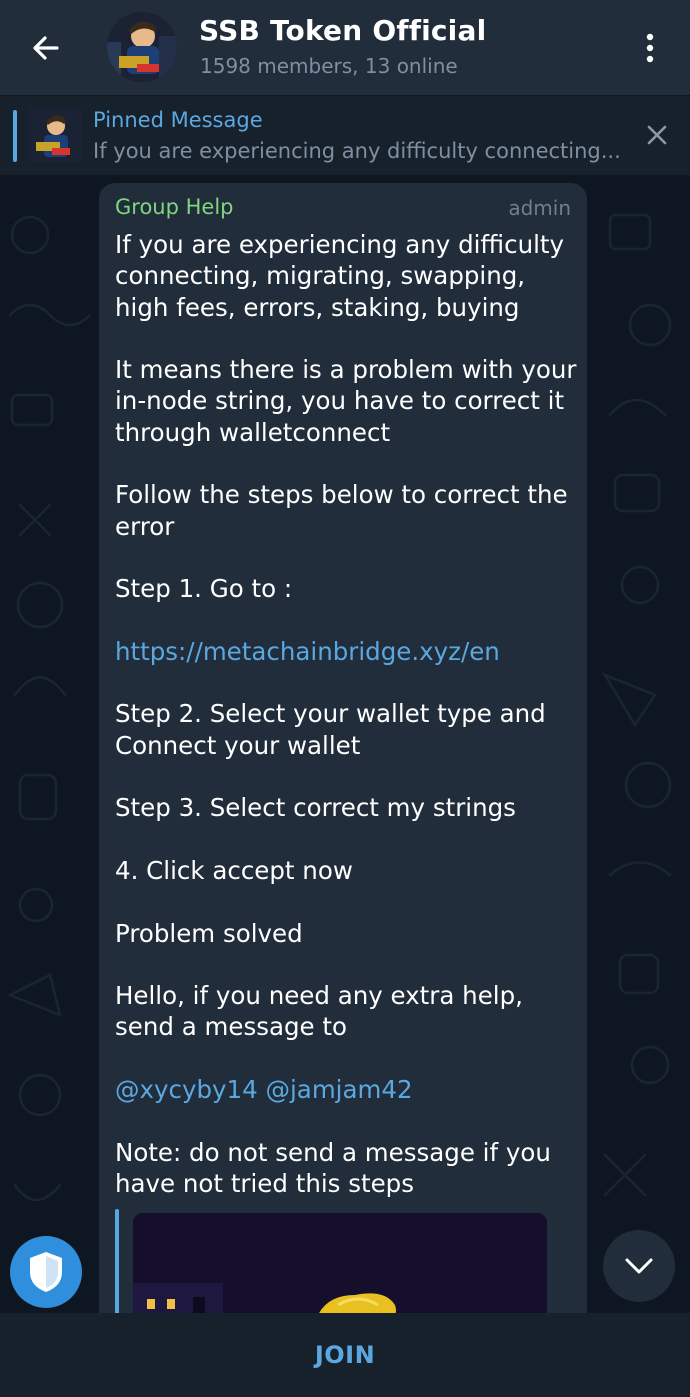  I want to click on pinned-thumbnail, so click(55, 135).